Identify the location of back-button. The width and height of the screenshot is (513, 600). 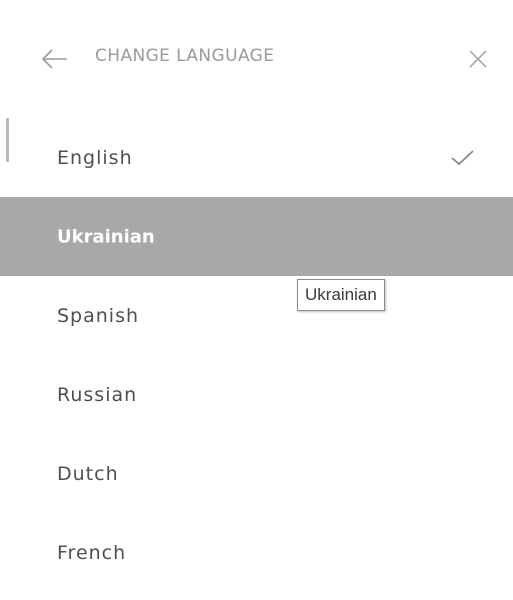
(55, 59).